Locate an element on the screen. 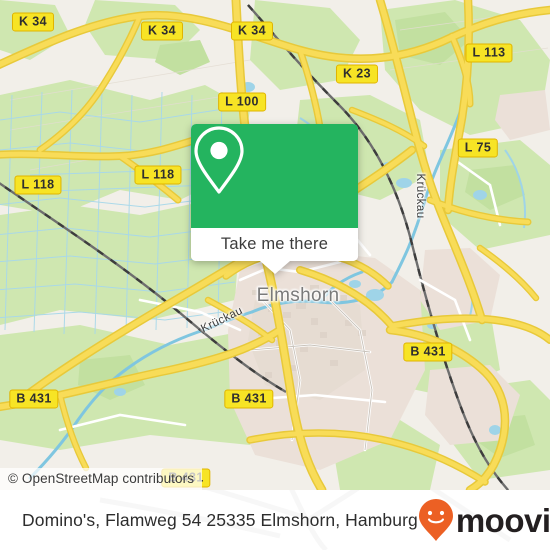  water-label-kruckau-north: Krückau is located at coordinates (420, 196).